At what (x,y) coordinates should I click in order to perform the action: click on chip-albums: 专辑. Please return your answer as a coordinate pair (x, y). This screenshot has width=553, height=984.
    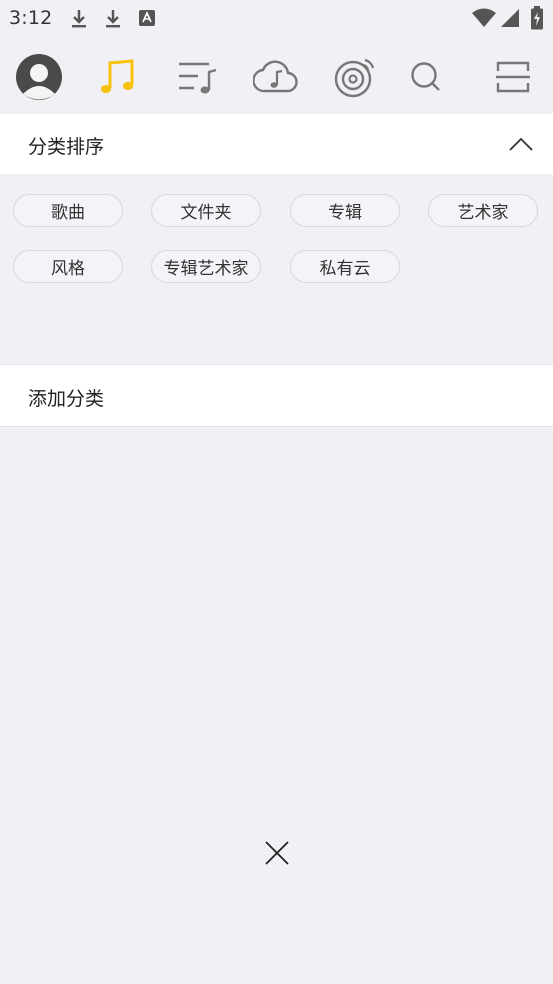
    Looking at the image, I should click on (345, 210).